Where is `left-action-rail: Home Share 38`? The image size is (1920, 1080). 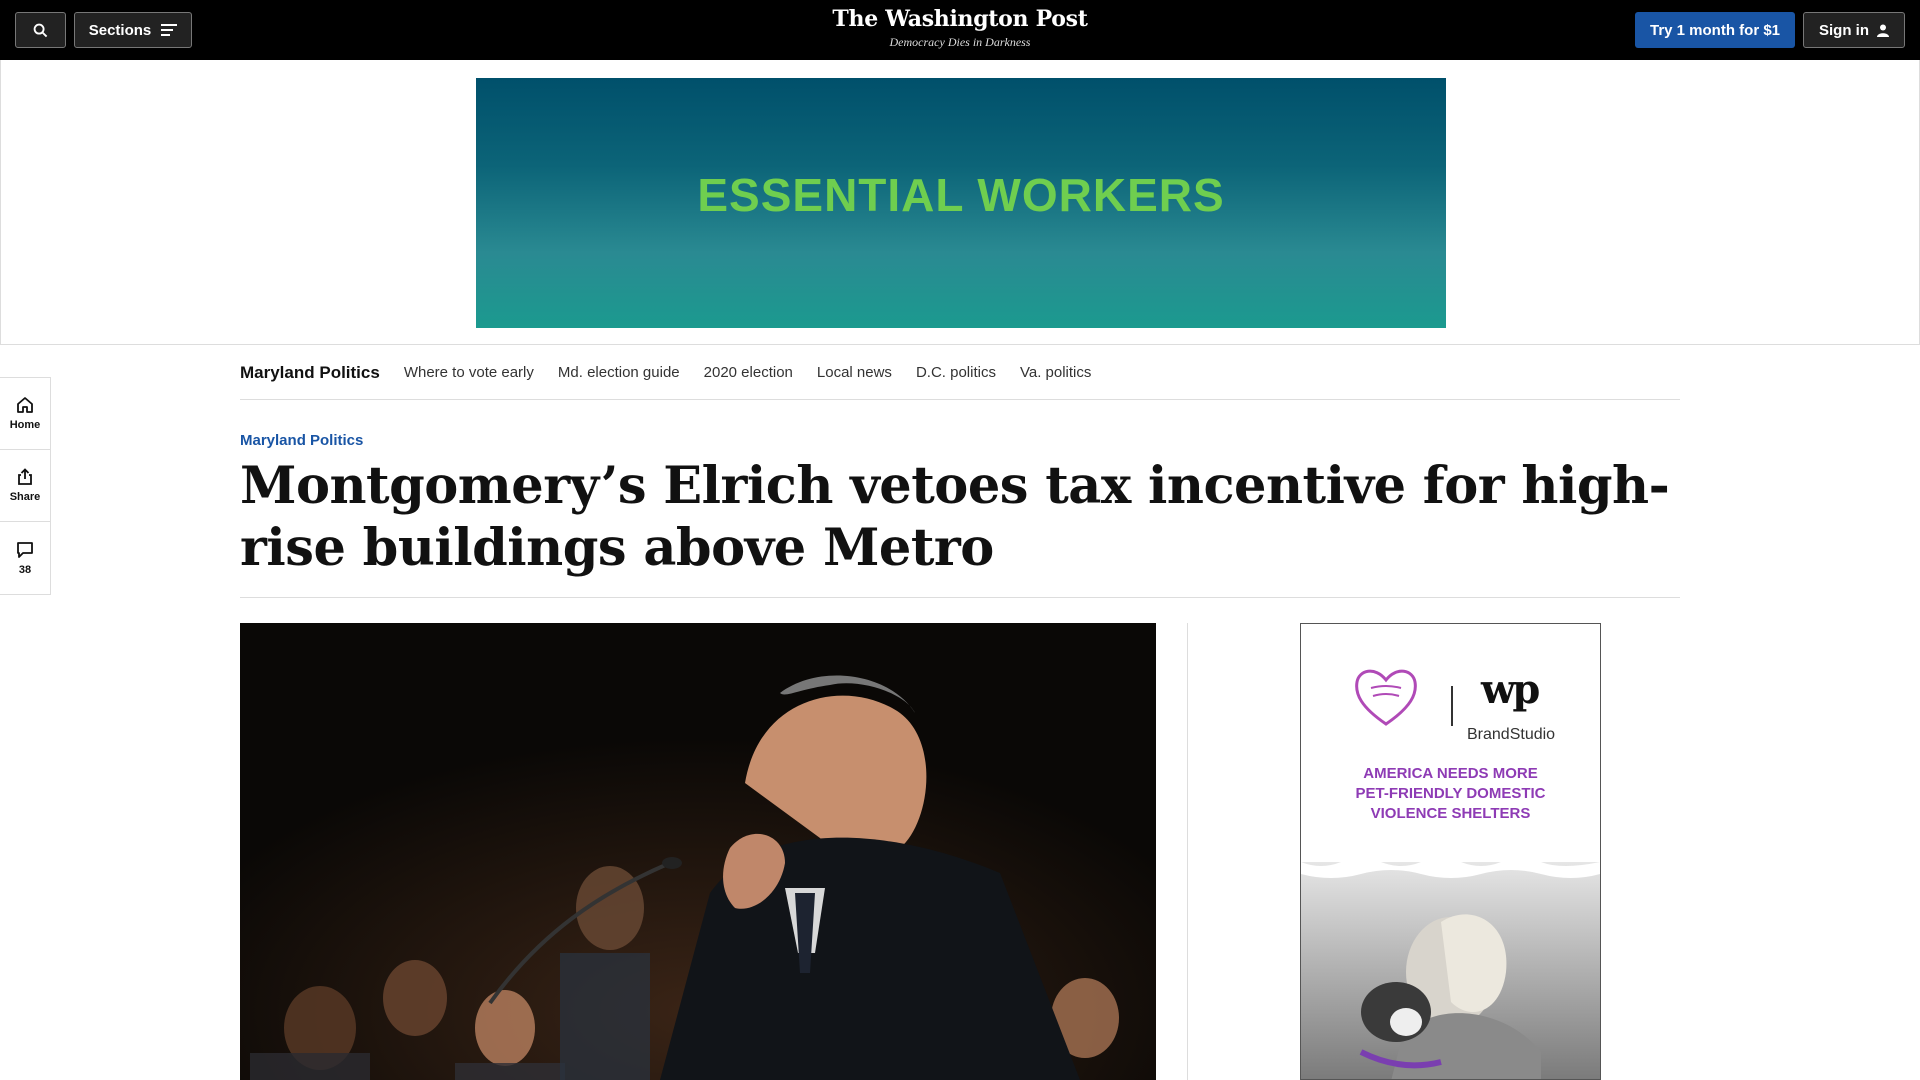
left-action-rail: Home Share 38 is located at coordinates (25, 486).